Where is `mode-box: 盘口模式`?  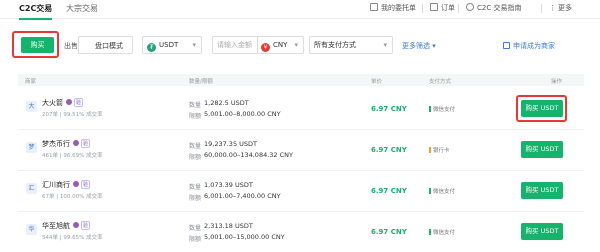
mode-box: 盘口模式 is located at coordinates (105, 45).